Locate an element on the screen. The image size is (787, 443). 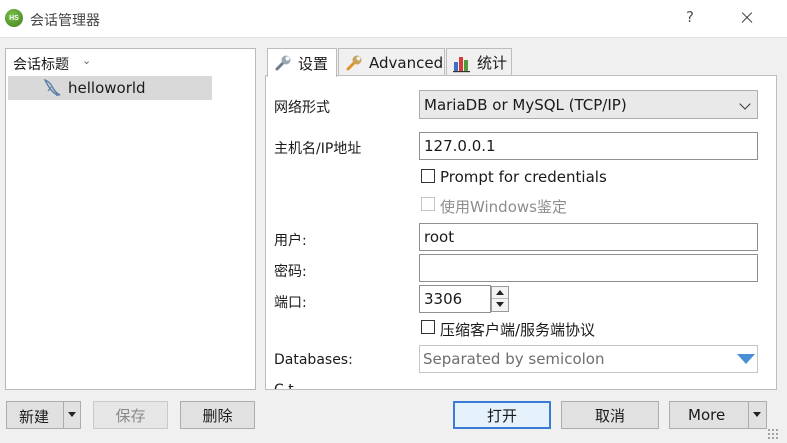
heidisql-app-icon: HS is located at coordinates (14, 18).